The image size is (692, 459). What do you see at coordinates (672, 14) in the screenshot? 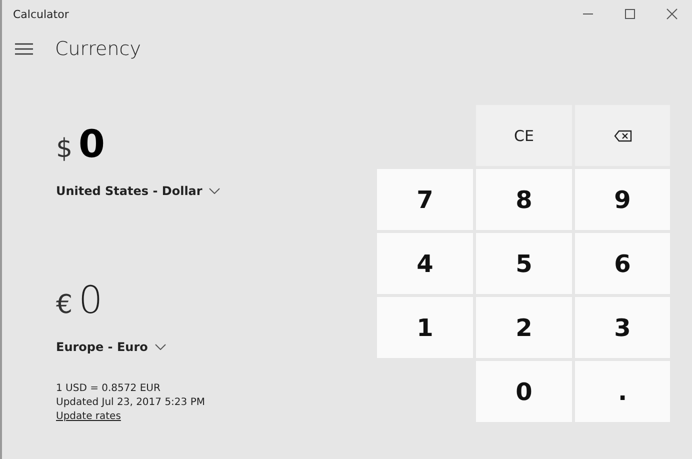
I see `close-icon` at bounding box center [672, 14].